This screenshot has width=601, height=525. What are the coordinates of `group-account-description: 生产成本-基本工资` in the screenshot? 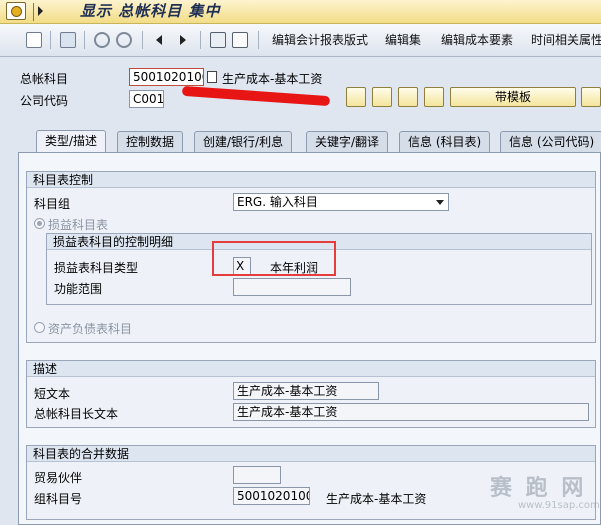 It's located at (376, 499).